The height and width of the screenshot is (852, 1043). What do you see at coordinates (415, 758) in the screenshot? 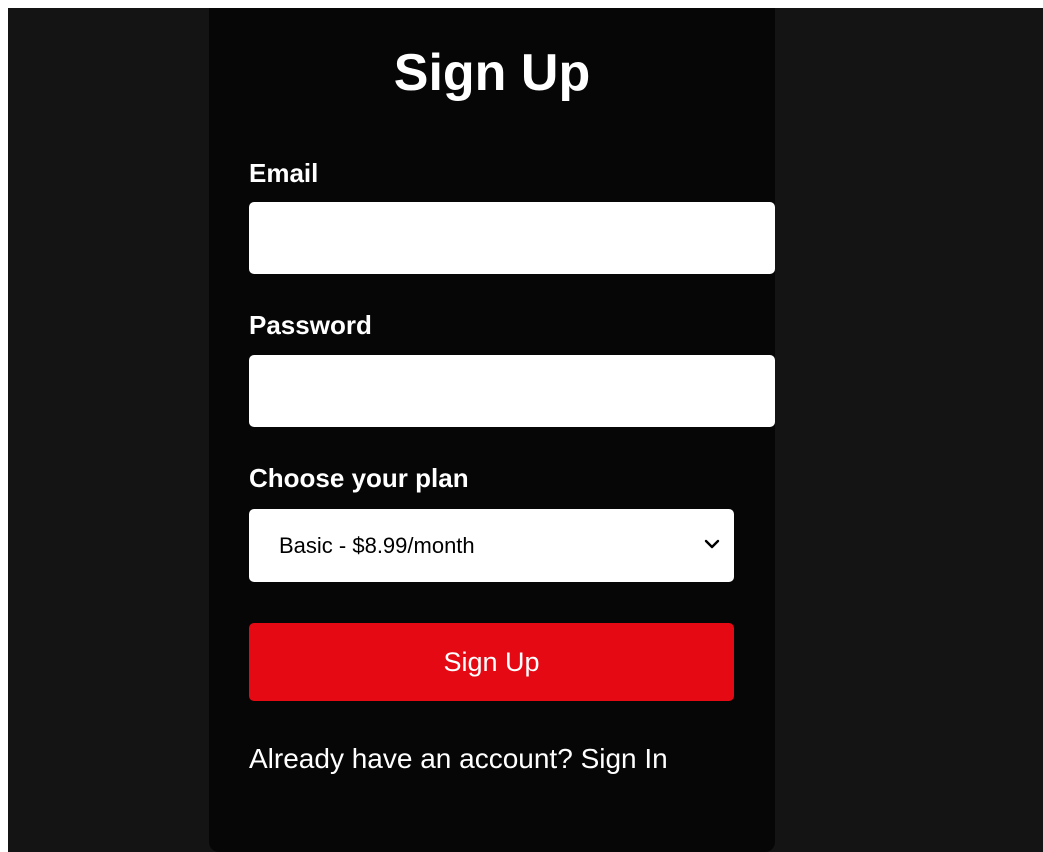
I see `signin-prompt-text: Already have an account?` at bounding box center [415, 758].